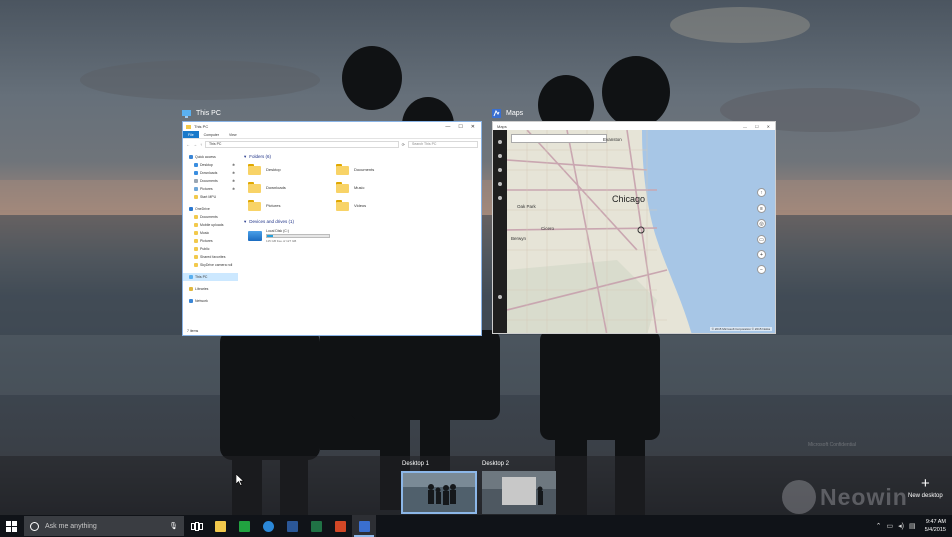  I want to click on nav-network: Network, so click(210, 301).